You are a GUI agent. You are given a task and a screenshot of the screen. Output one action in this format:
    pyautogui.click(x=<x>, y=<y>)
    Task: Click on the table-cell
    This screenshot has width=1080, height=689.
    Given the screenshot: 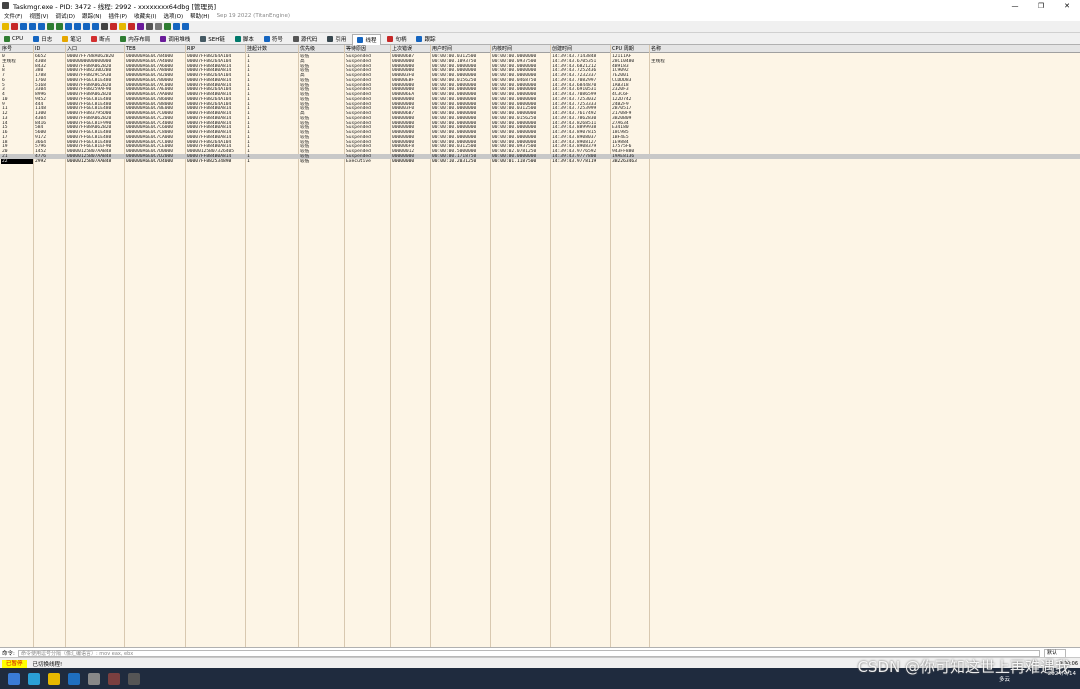 What is the action you would take?
    pyautogui.click(x=864, y=161)
    